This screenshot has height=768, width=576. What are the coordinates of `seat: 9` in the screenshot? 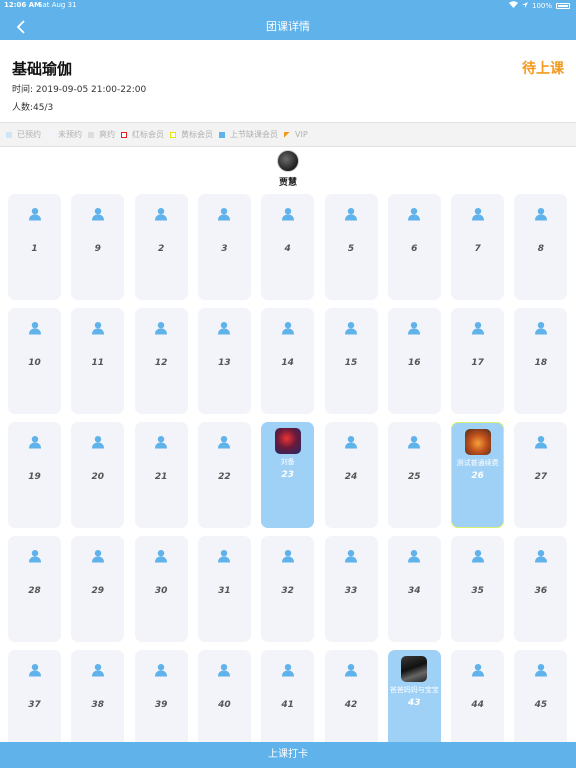 It's located at (98, 247).